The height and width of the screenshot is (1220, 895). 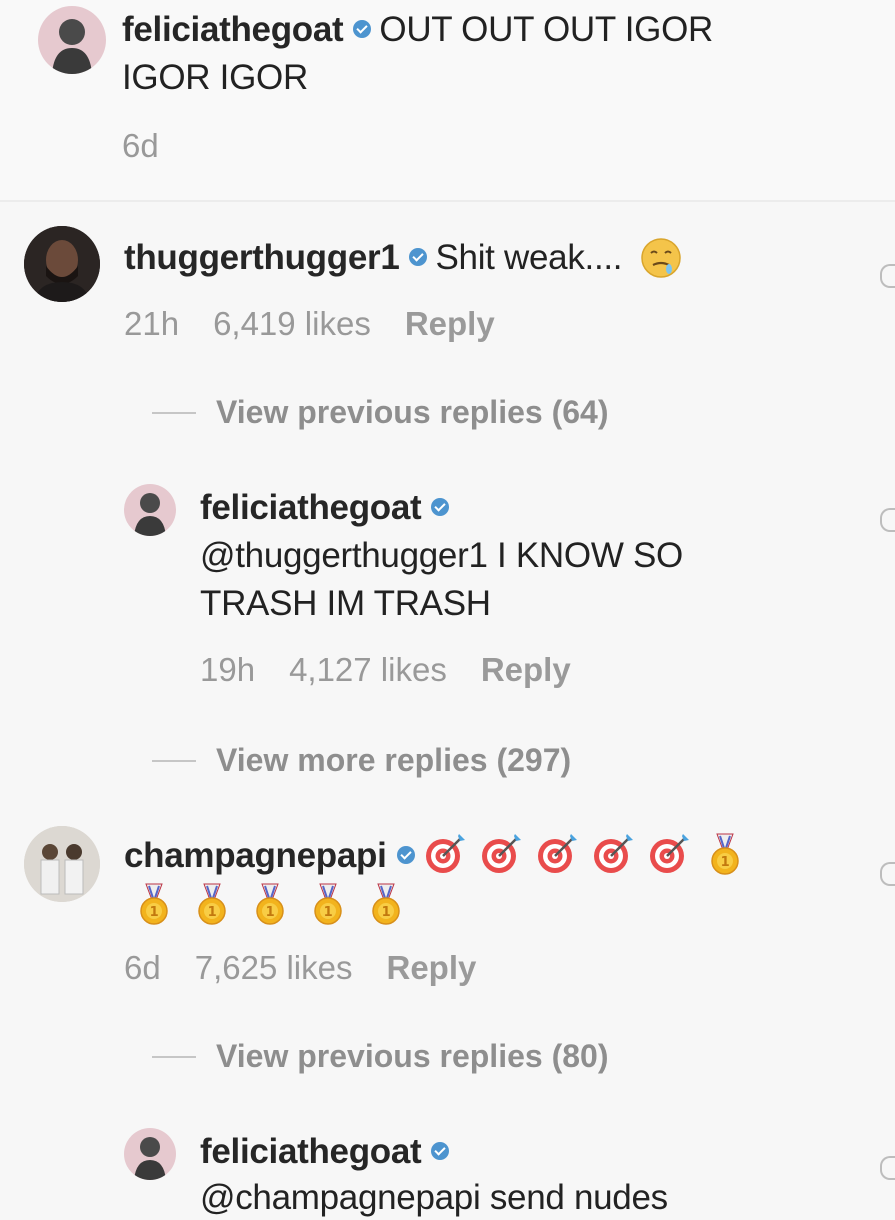 I want to click on reply-text-line1: @champagnepapi send nudes, so click(x=434, y=1197).